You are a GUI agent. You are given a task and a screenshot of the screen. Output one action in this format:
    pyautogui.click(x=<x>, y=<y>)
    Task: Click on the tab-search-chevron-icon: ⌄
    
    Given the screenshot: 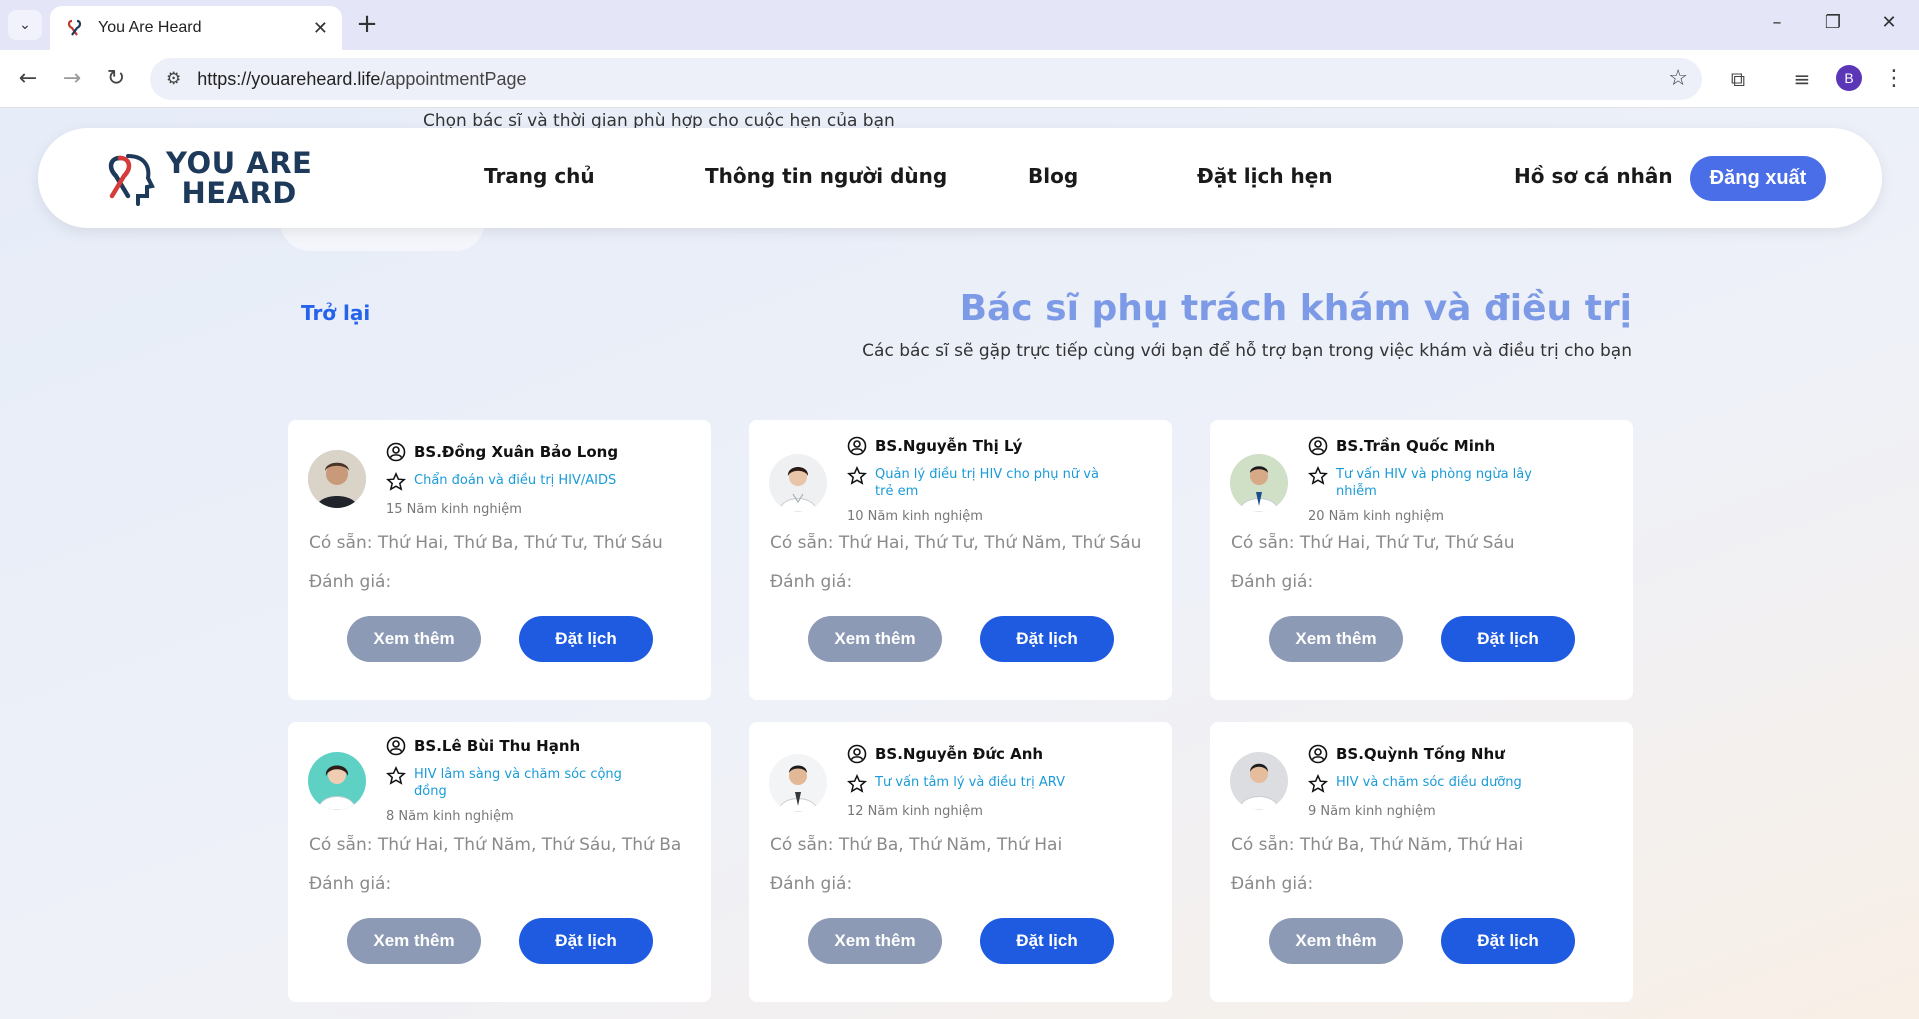 What is the action you would take?
    pyautogui.click(x=25, y=25)
    